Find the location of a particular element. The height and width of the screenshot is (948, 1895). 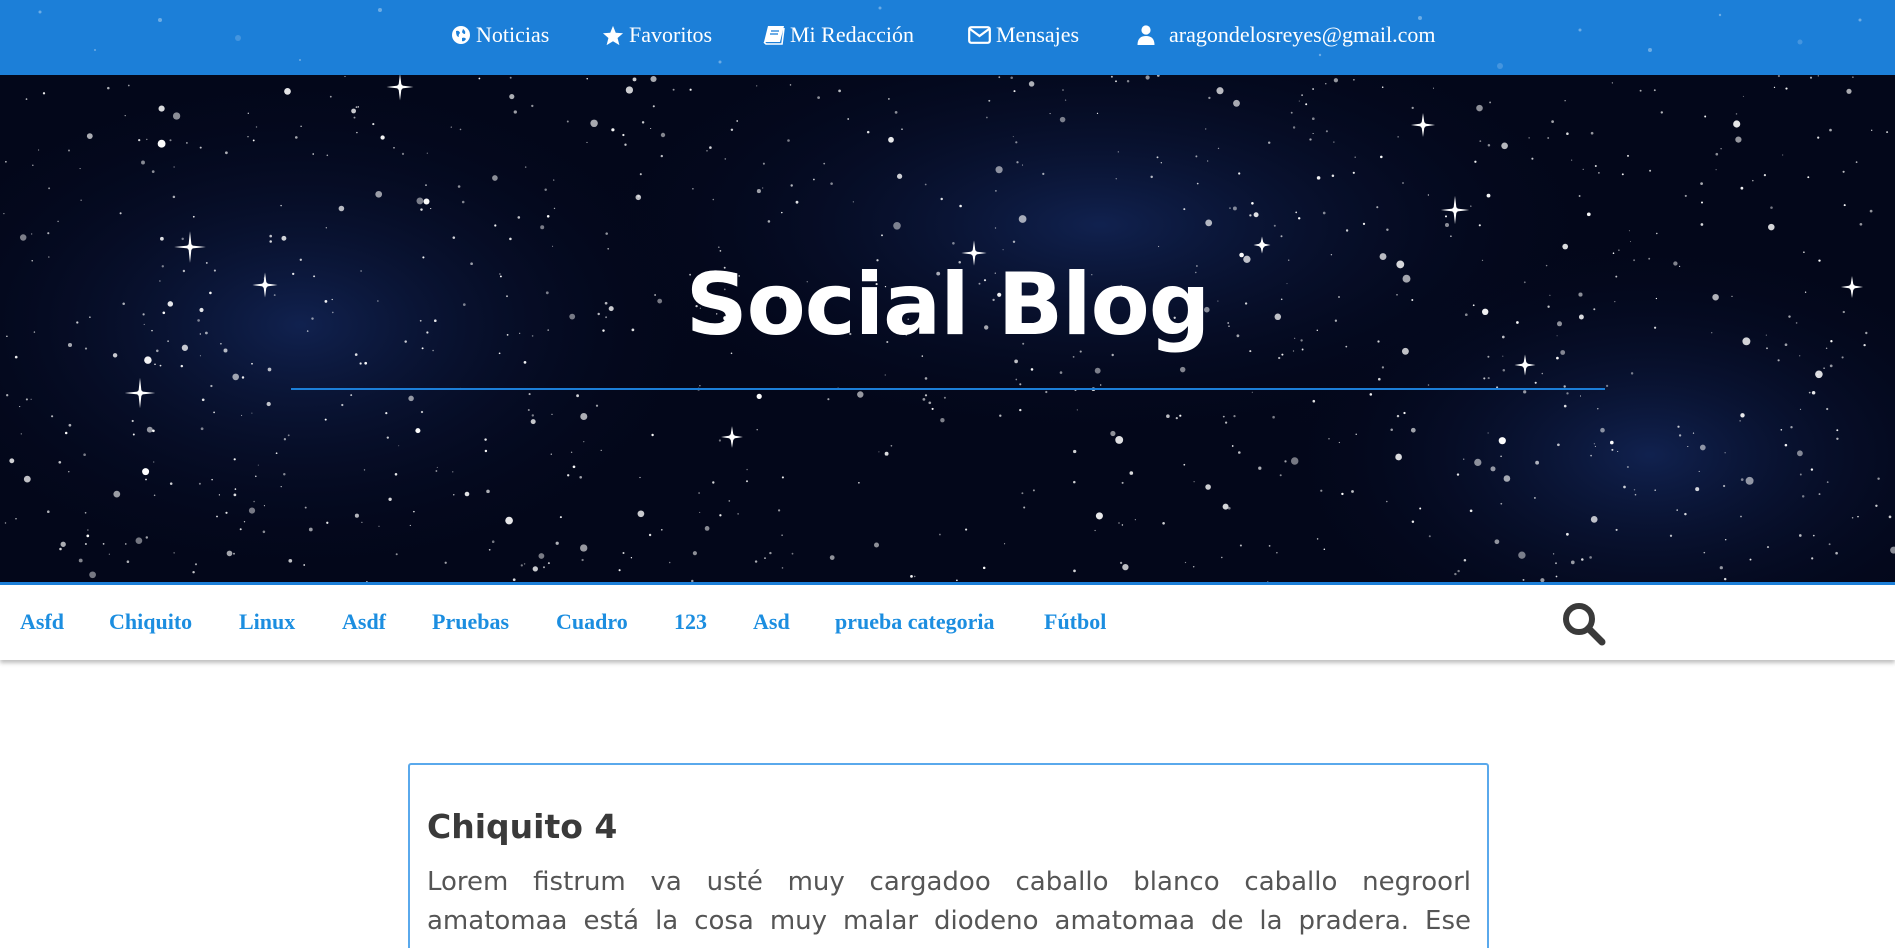

site-title: Social Blog is located at coordinates (948, 305).